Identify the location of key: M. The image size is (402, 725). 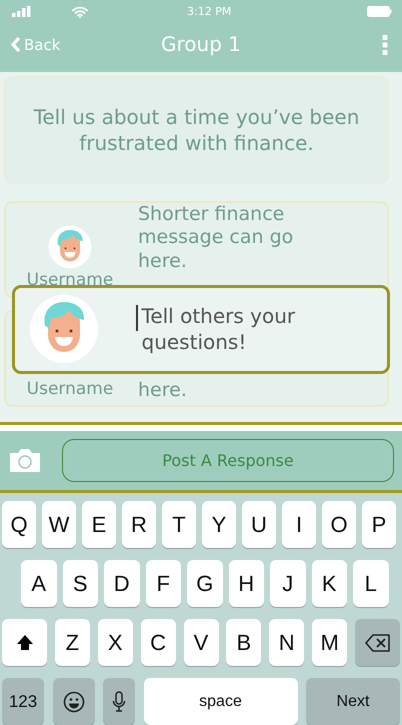
(330, 642).